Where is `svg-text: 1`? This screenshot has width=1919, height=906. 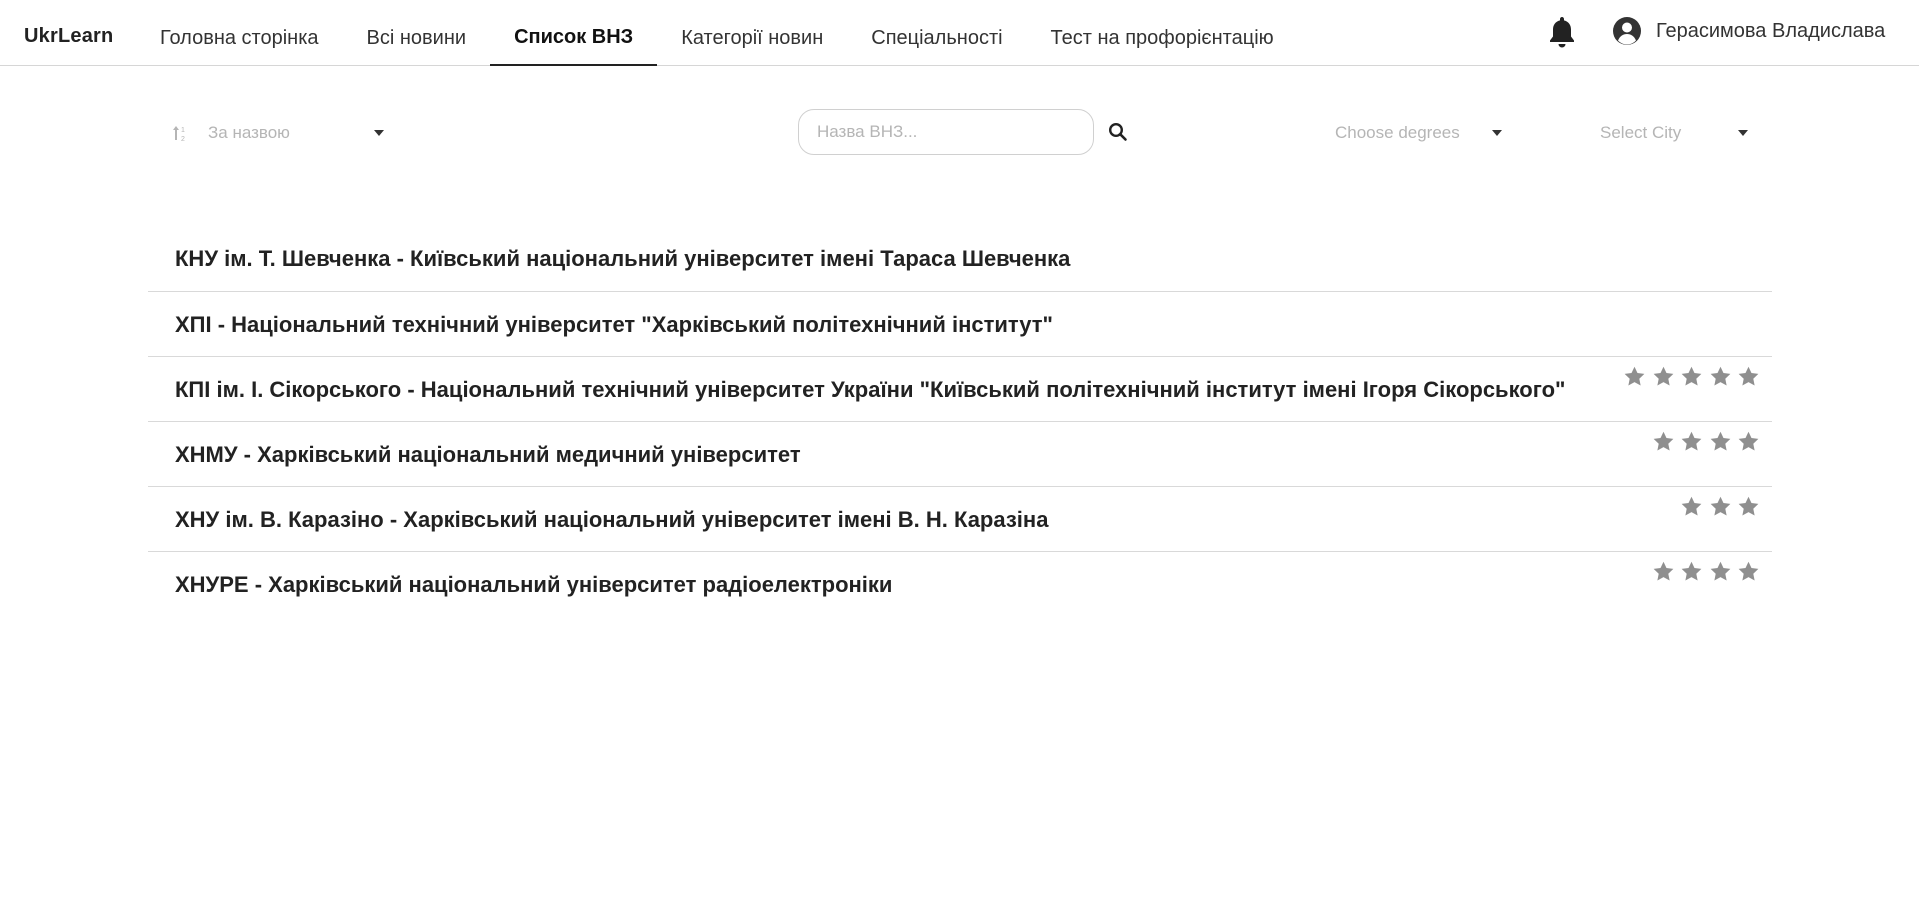
svg-text: 1 is located at coordinates (183, 130).